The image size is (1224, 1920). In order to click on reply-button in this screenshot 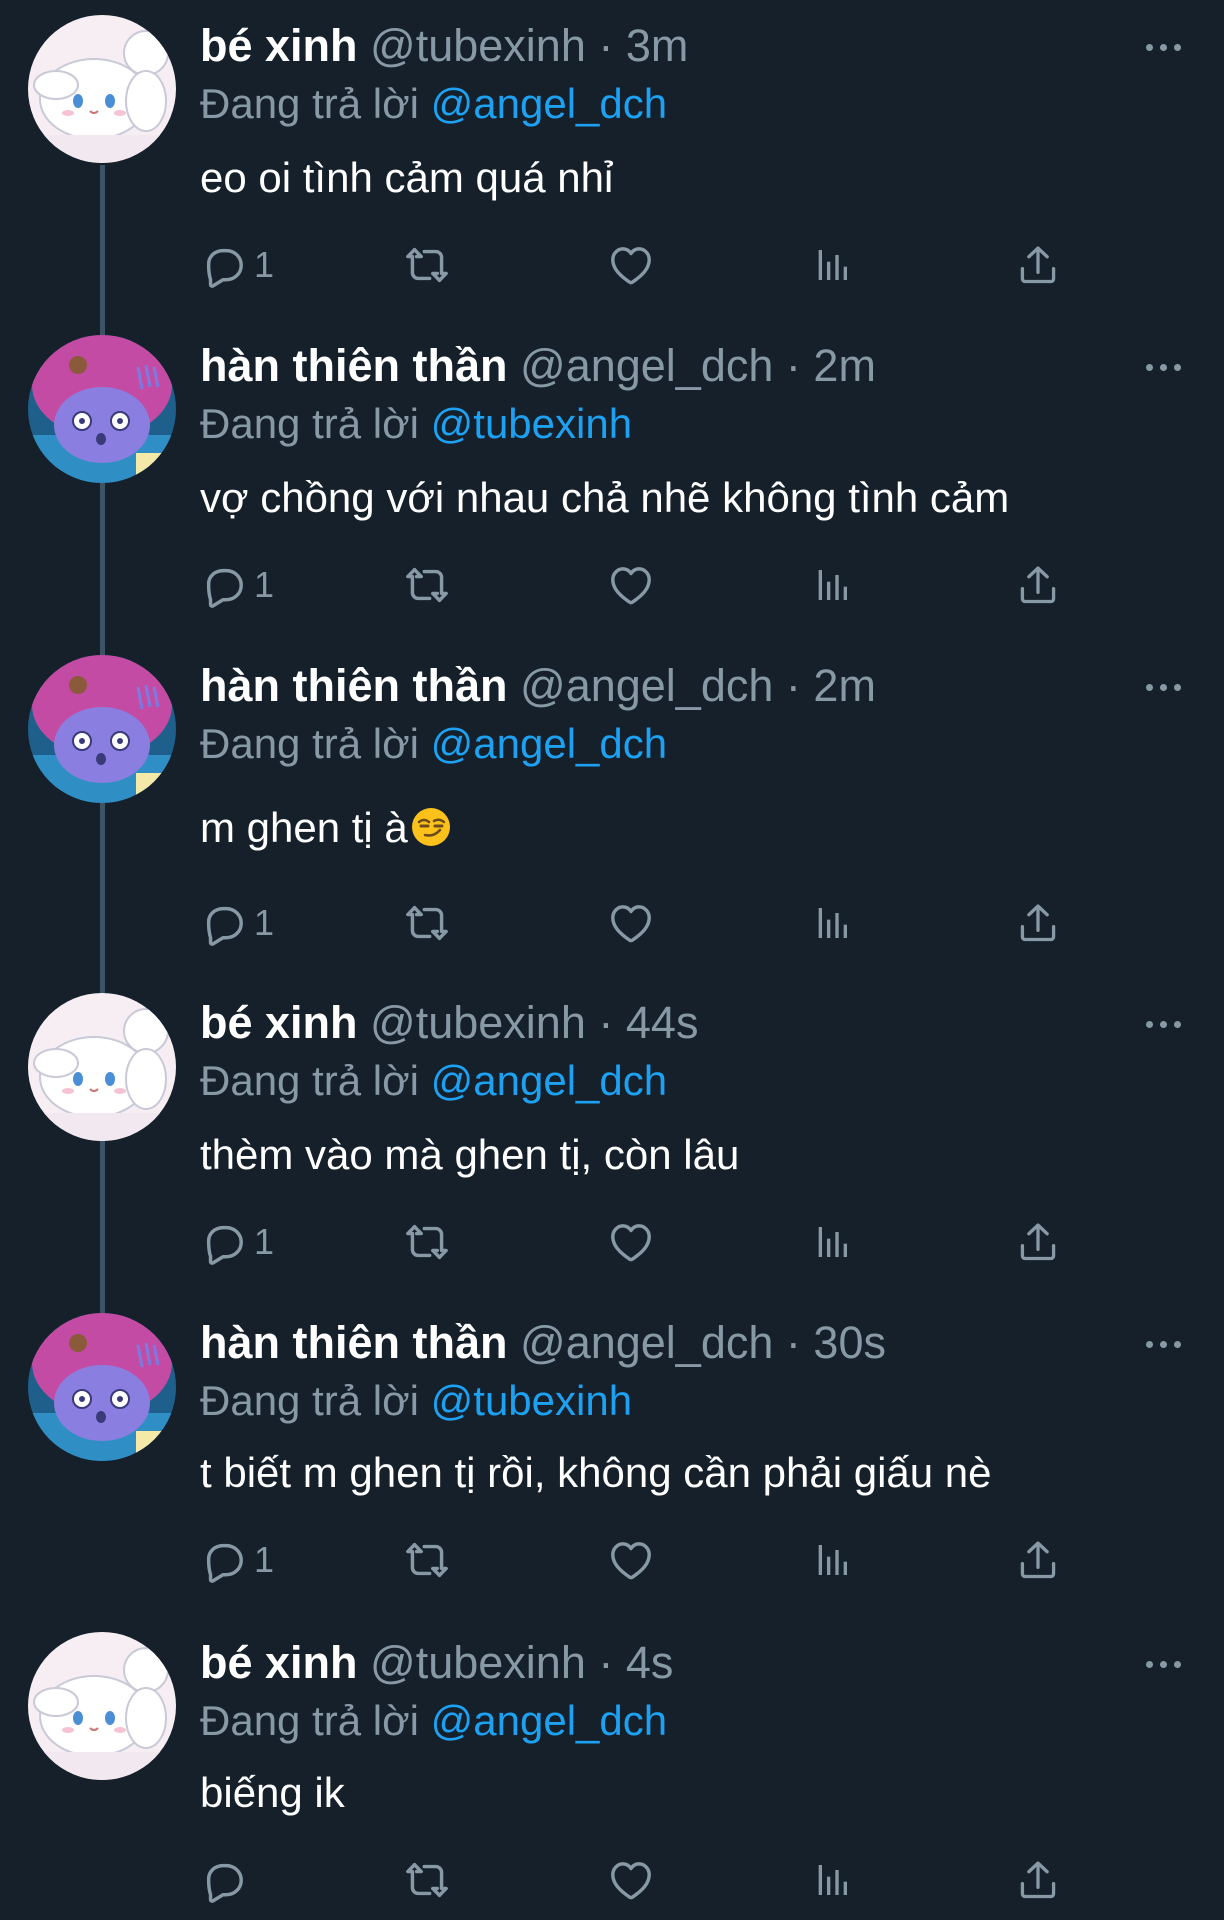, I will do `click(227, 1880)`.